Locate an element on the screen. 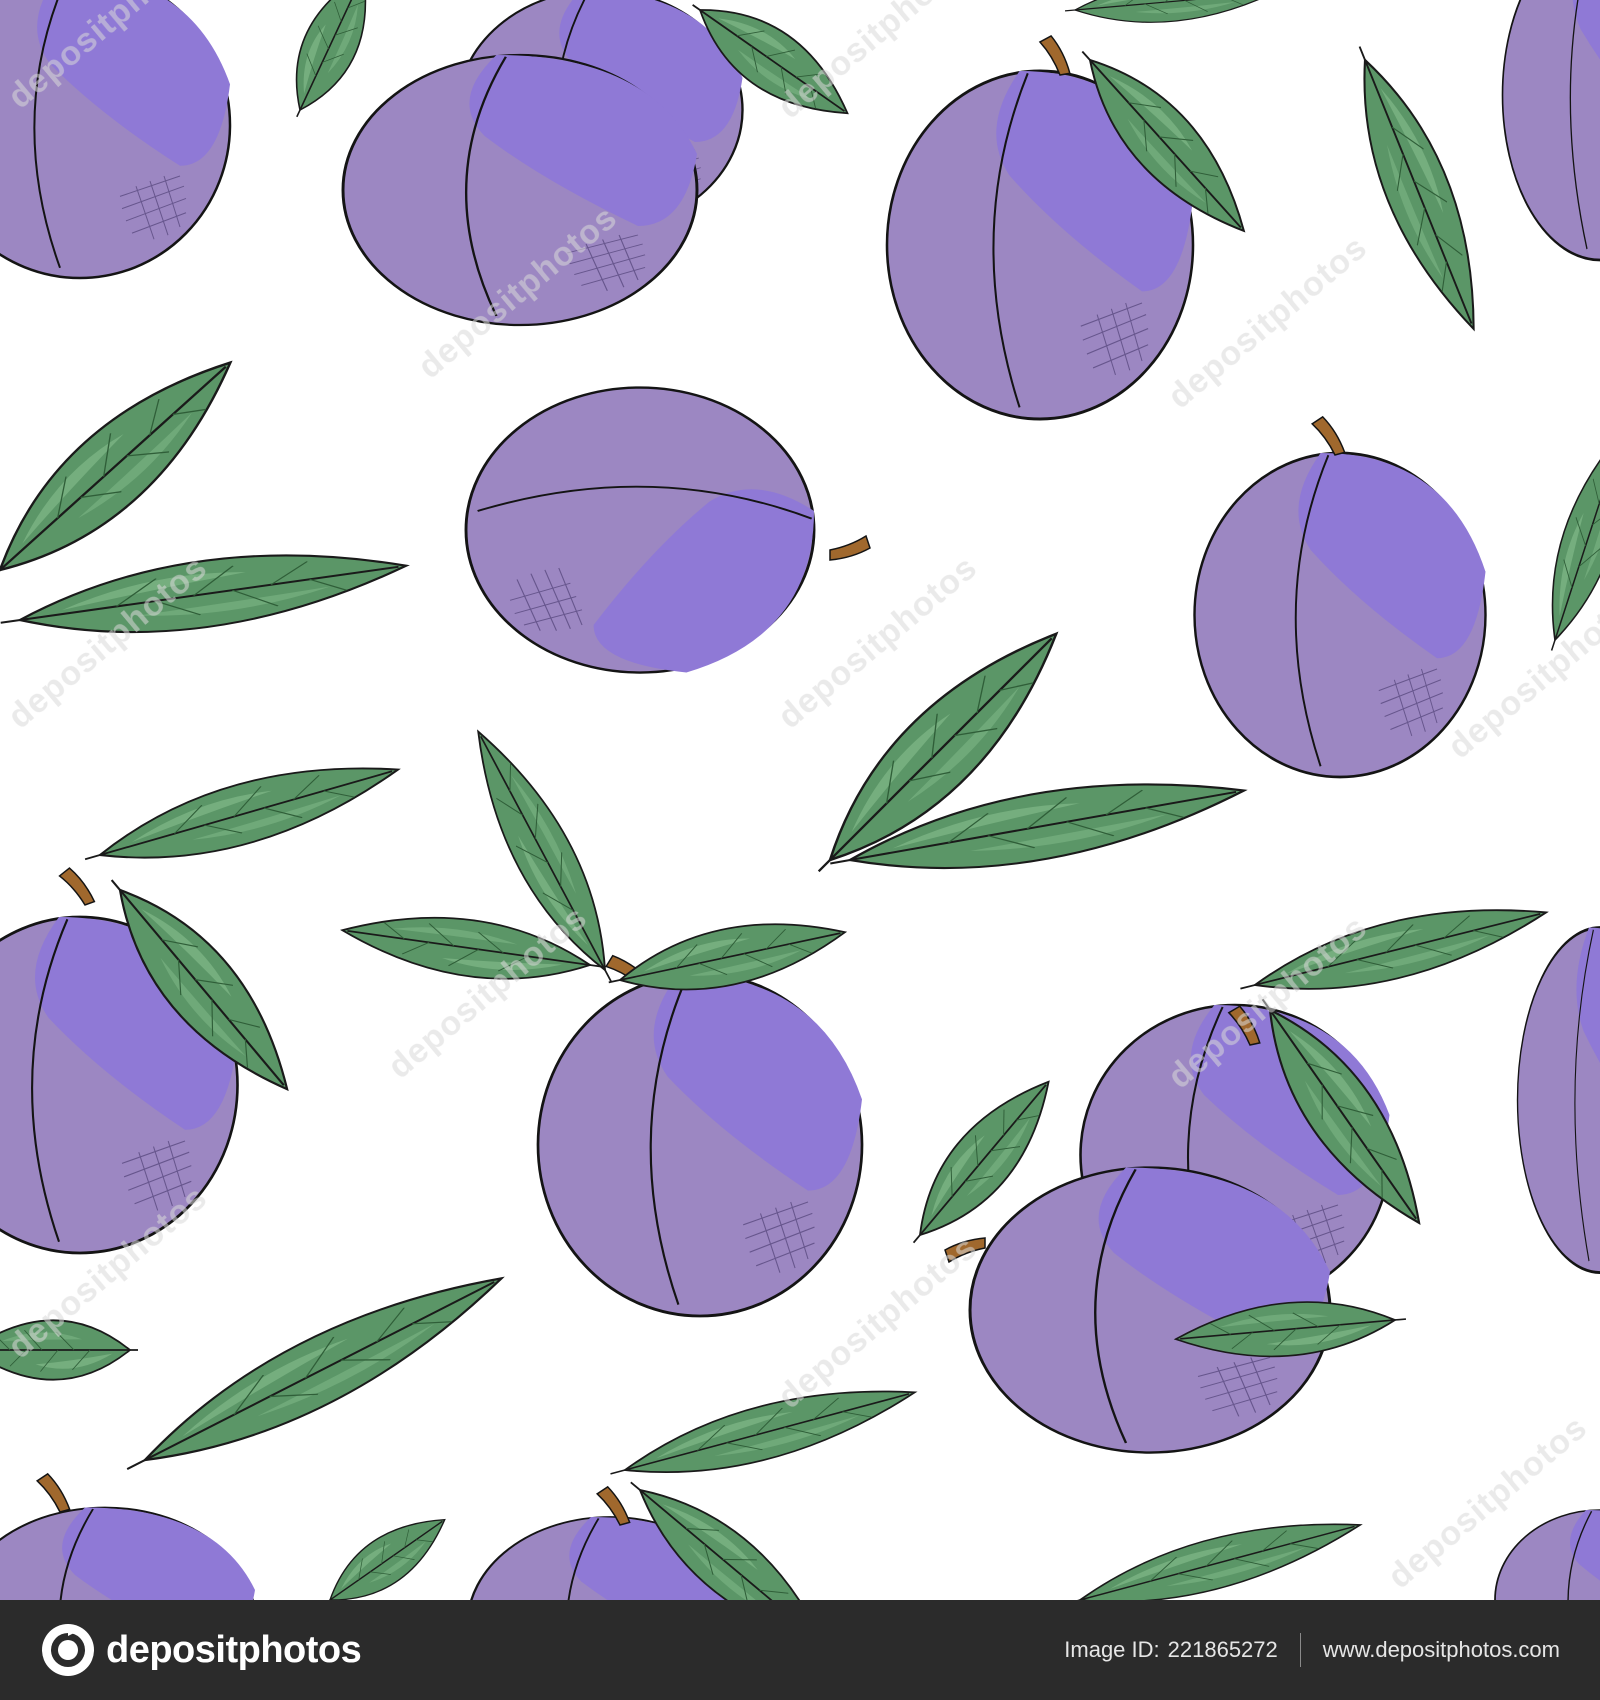 This screenshot has height=1700, width=1600. footer-divider is located at coordinates (1300, 1650).